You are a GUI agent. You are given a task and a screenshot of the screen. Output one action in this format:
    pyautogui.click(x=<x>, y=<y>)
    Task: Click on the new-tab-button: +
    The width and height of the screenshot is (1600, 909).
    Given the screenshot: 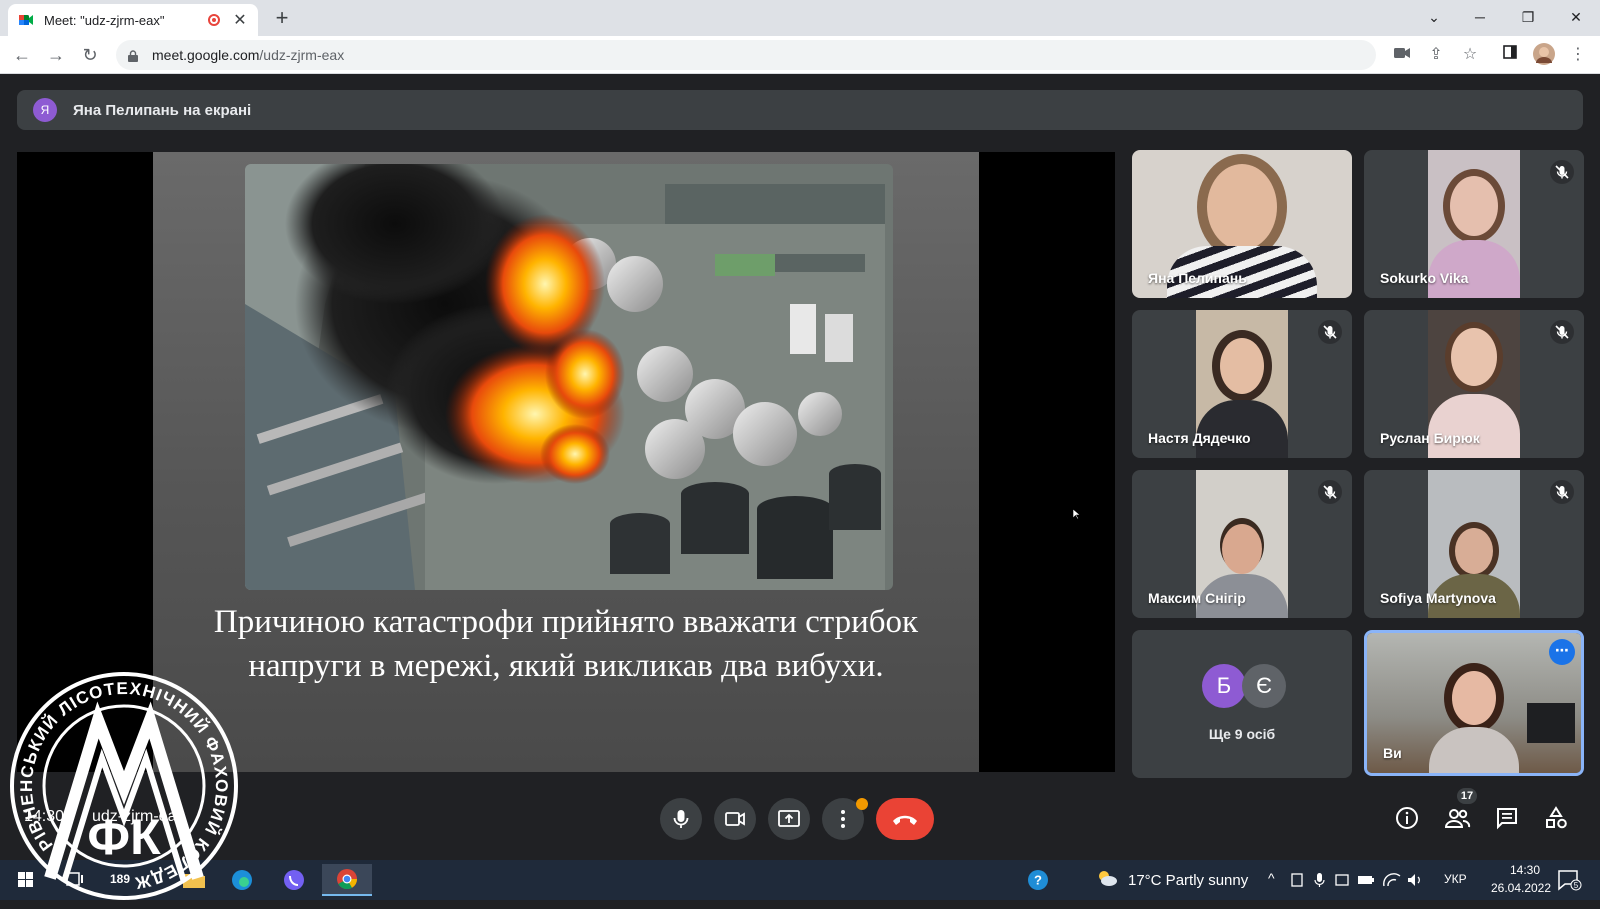 What is the action you would take?
    pyautogui.click(x=282, y=18)
    